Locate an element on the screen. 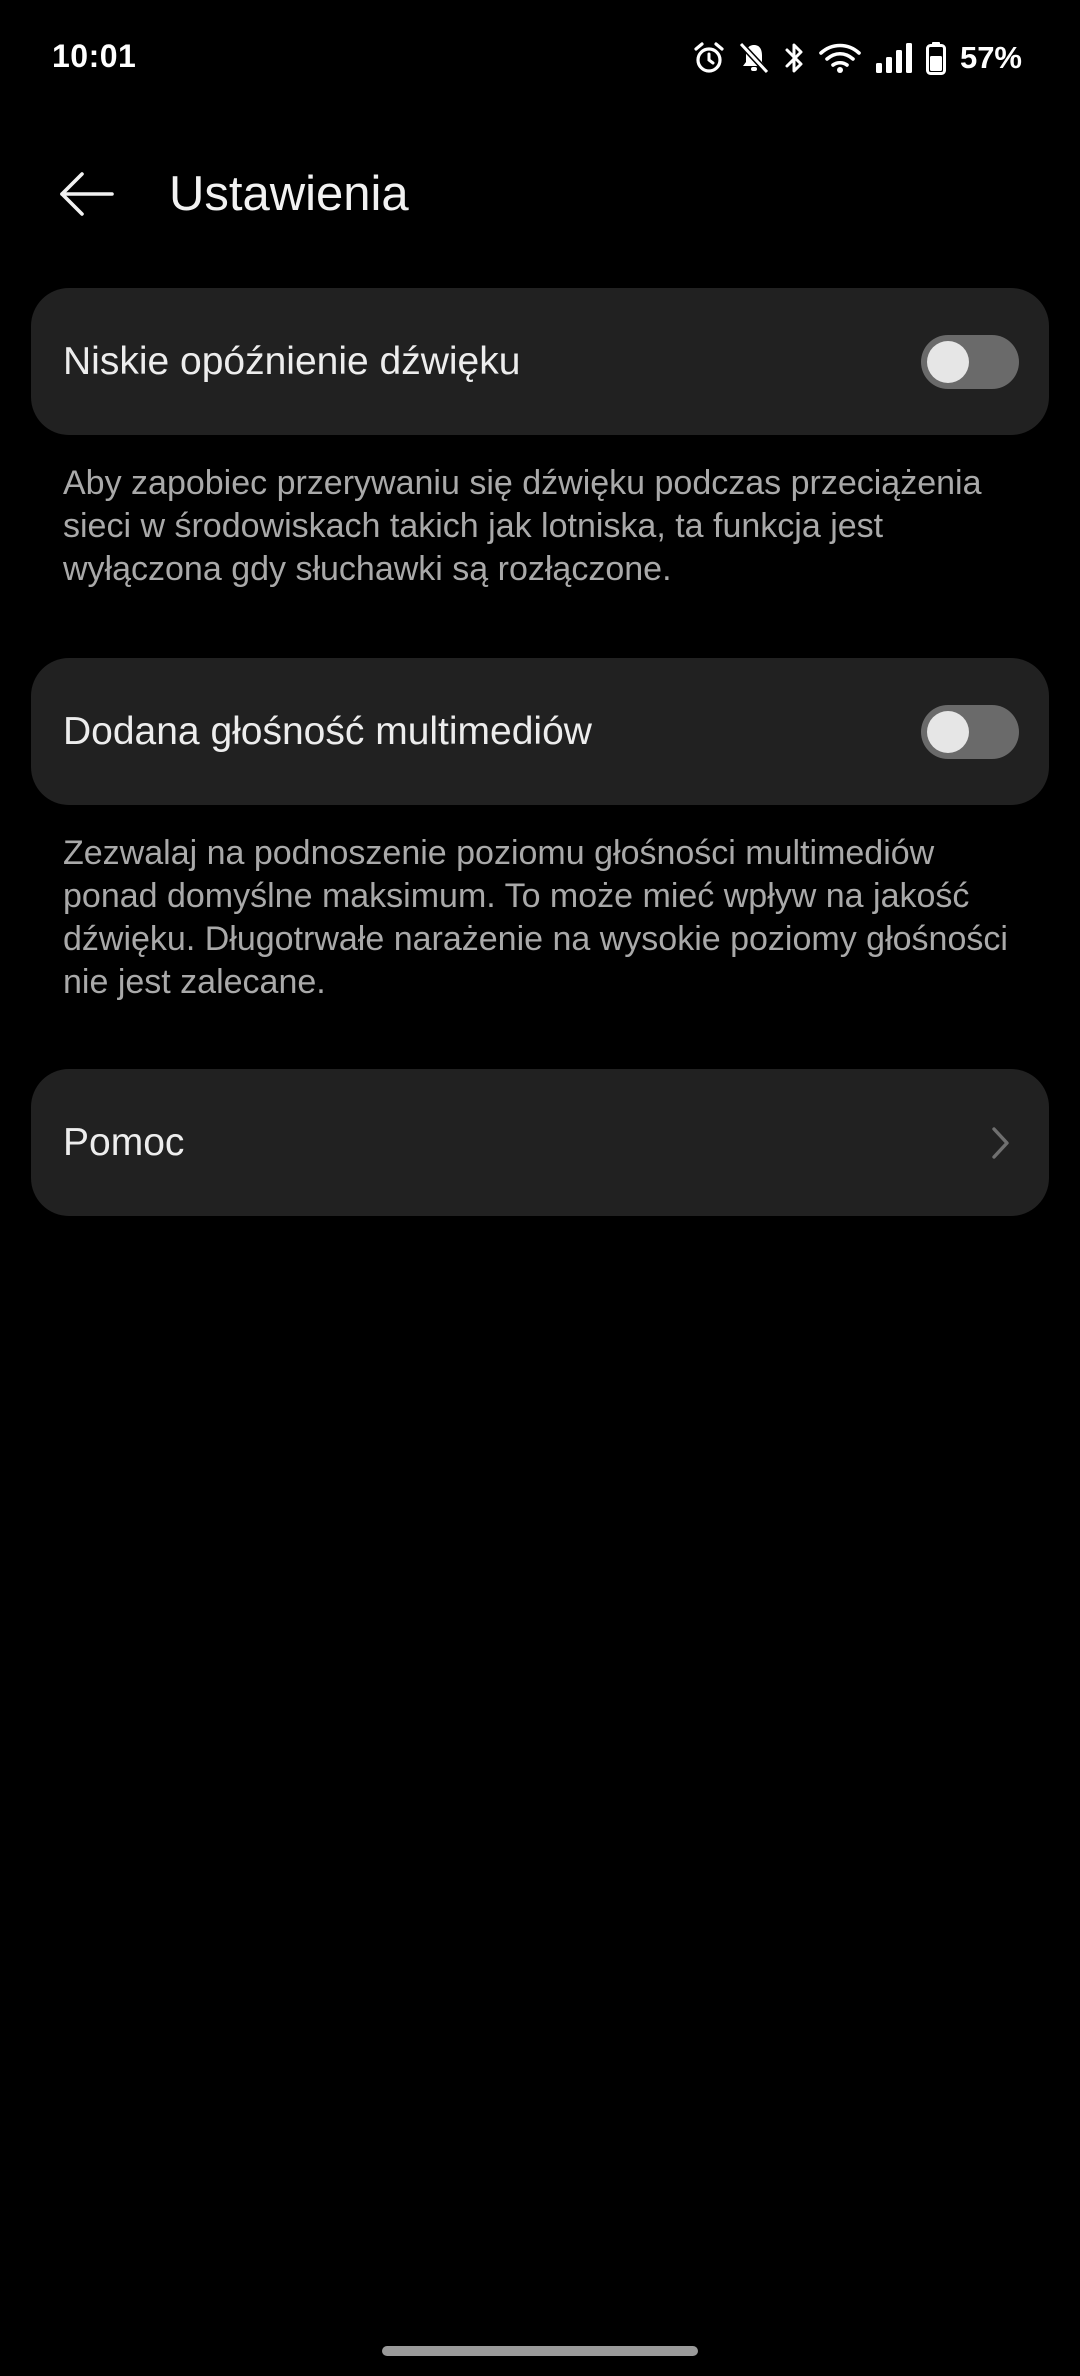  battery-icon is located at coordinates (935, 58).